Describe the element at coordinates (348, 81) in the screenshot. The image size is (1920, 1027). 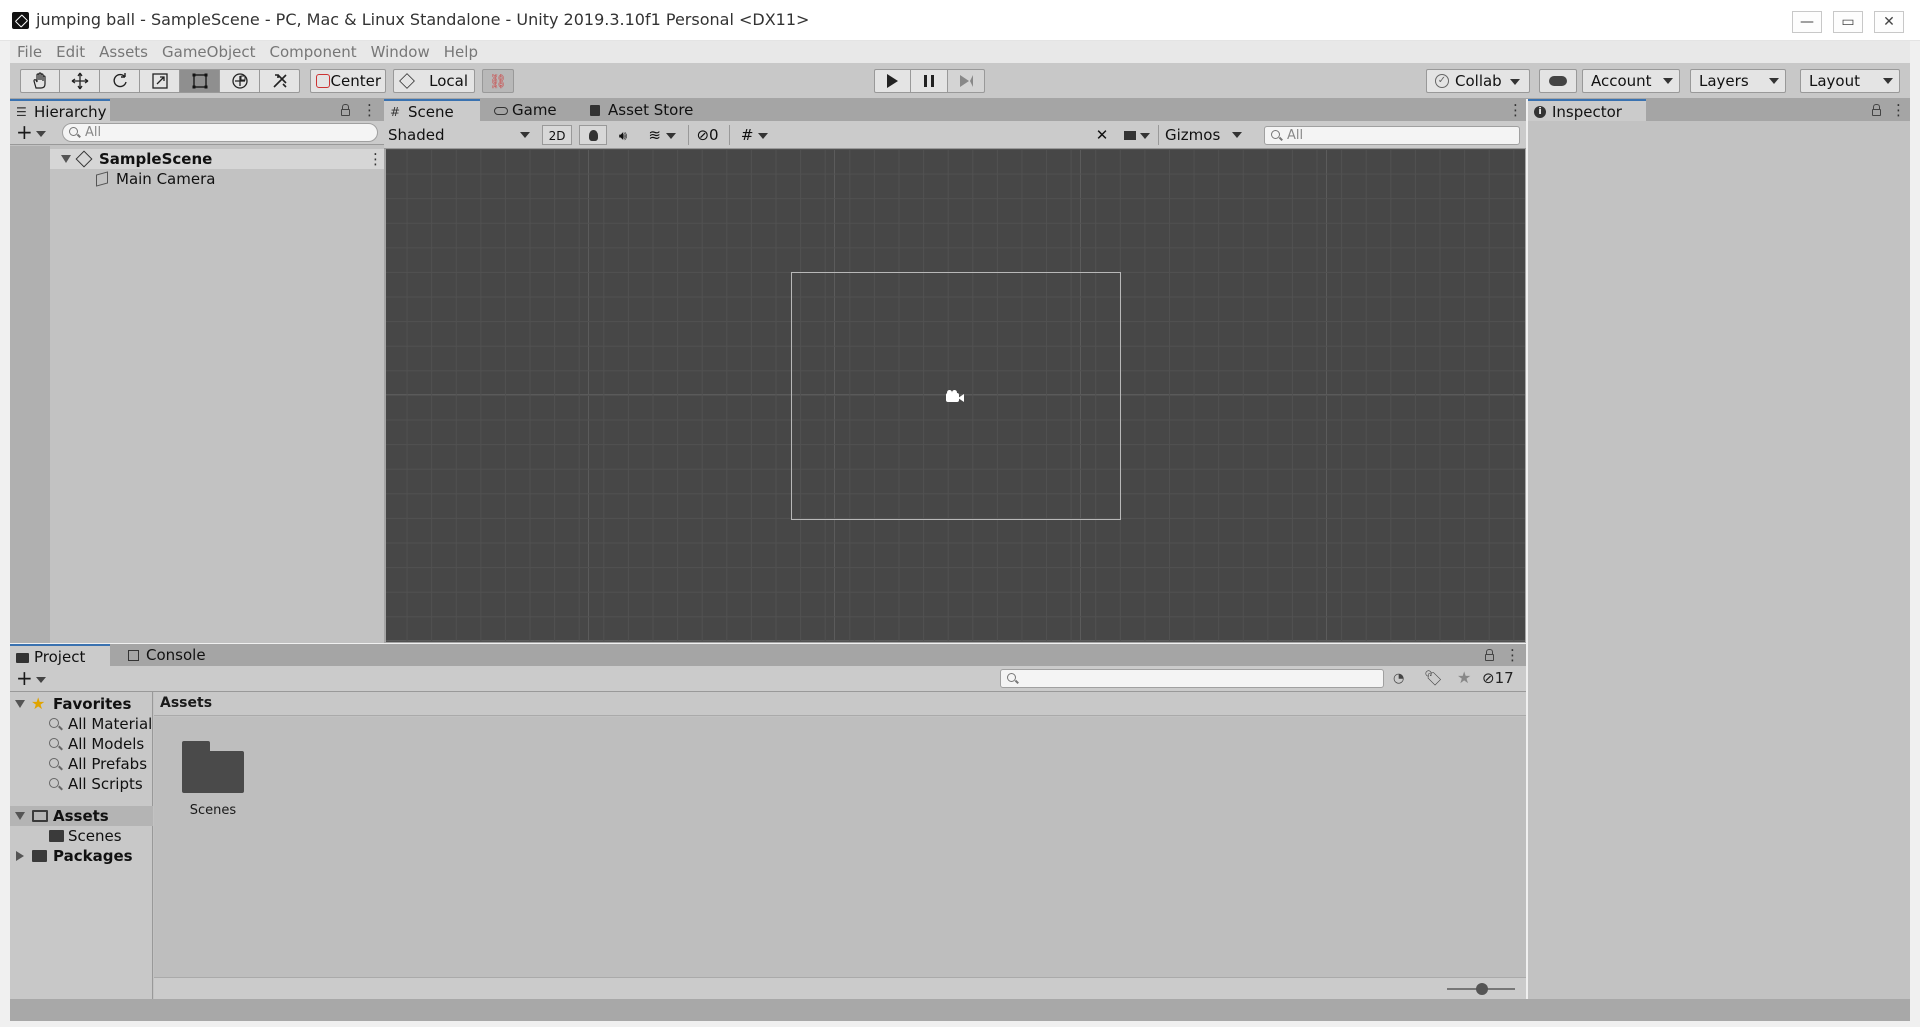
I see `pivot-center-button: Center` at that location.